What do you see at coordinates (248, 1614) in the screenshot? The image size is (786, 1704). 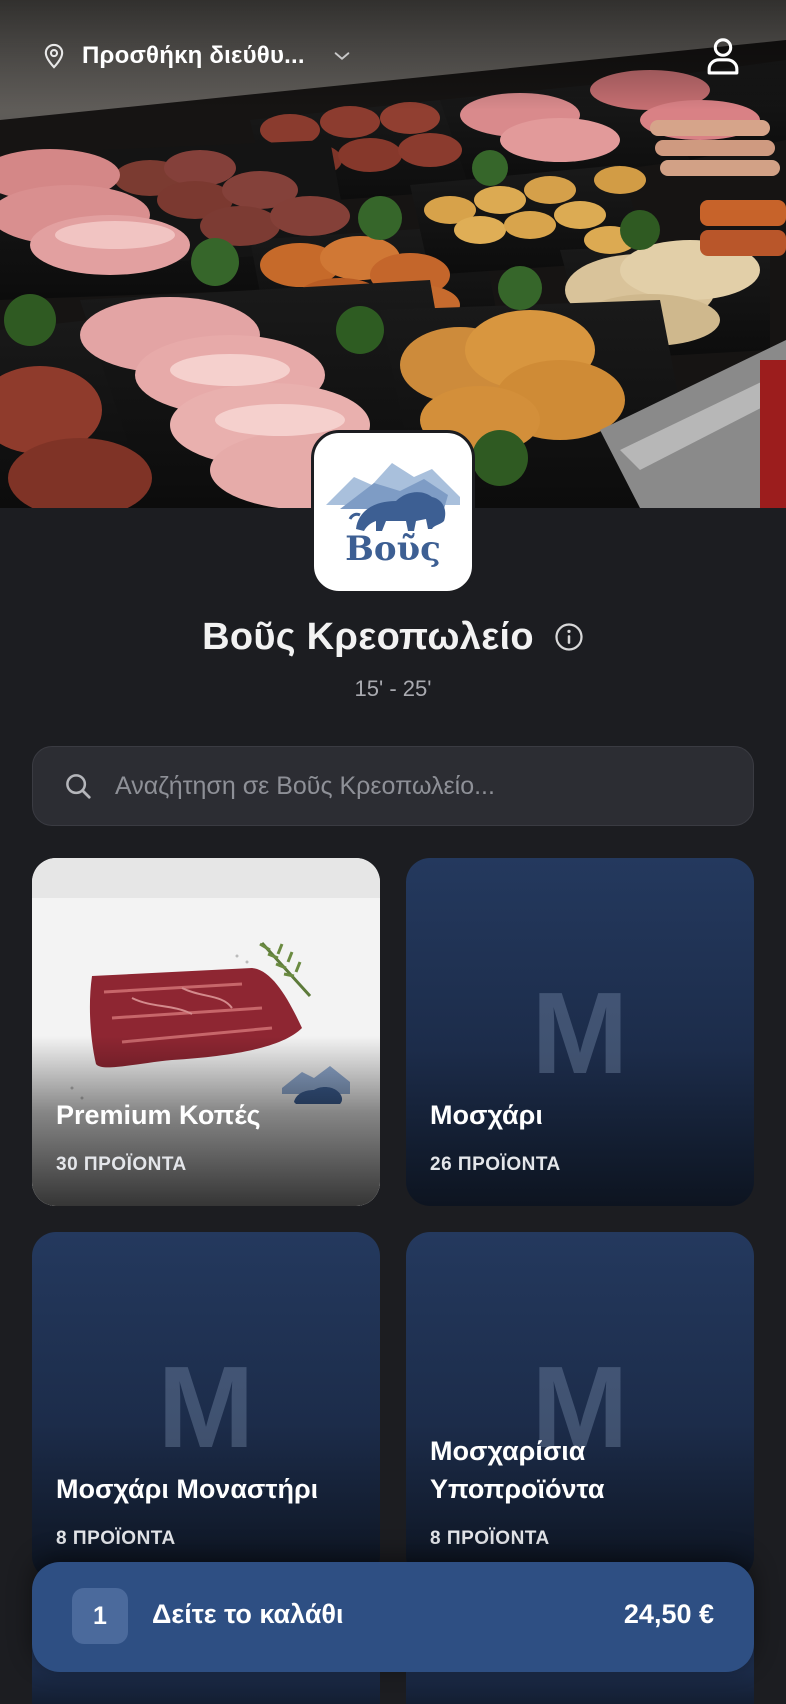 I see `cart-label: Δείτε το καλάθι` at bounding box center [248, 1614].